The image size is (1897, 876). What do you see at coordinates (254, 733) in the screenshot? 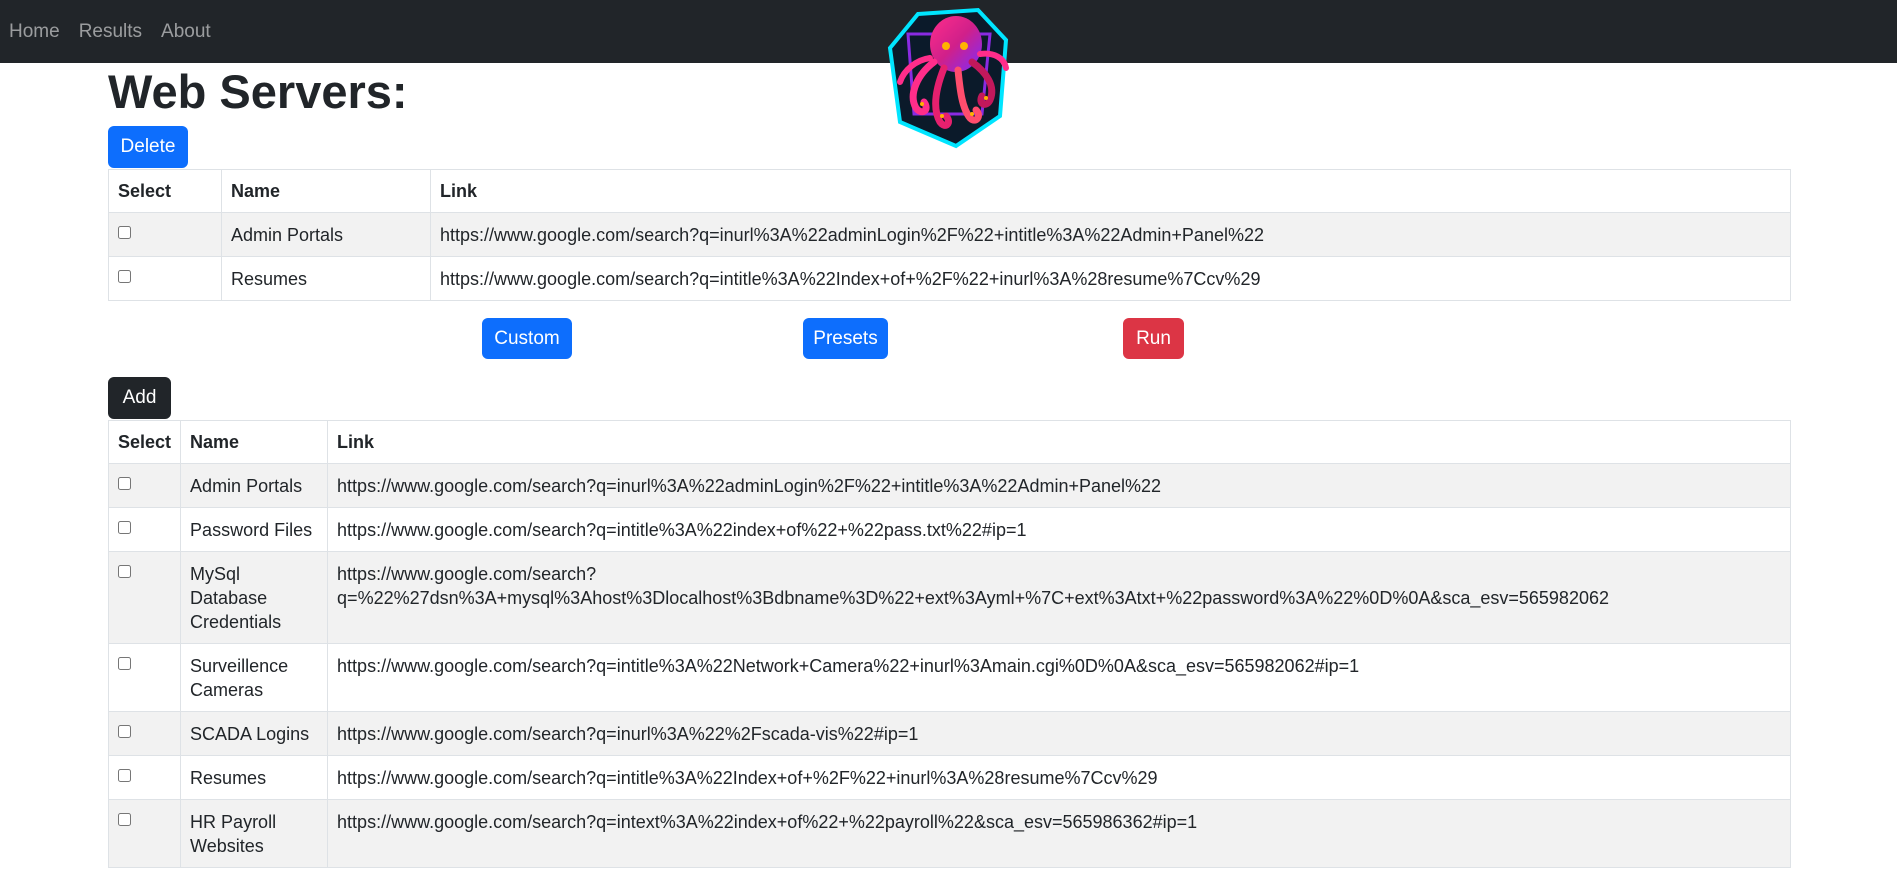
I see `row-name: SCADA Logins` at bounding box center [254, 733].